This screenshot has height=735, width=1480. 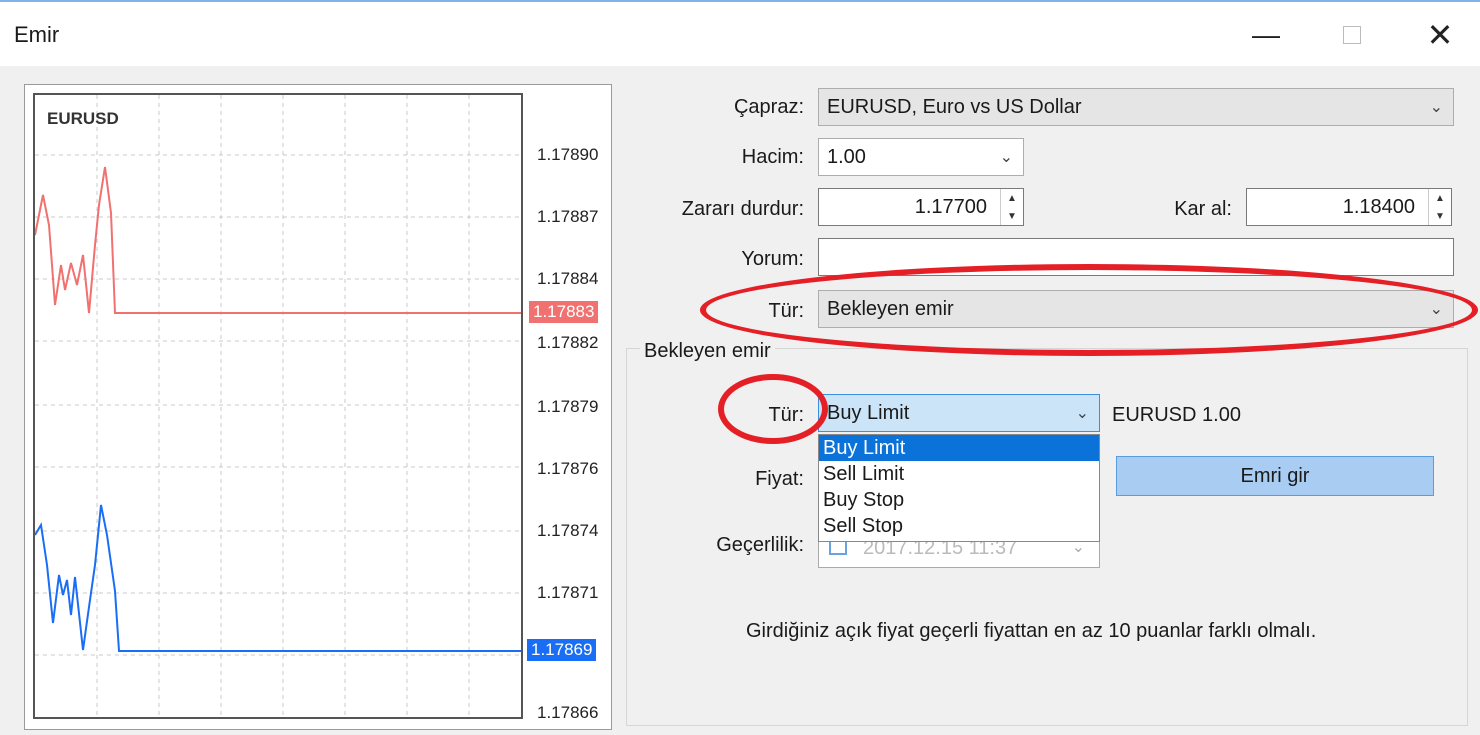 I want to click on minimize-button: —, so click(x=1266, y=35).